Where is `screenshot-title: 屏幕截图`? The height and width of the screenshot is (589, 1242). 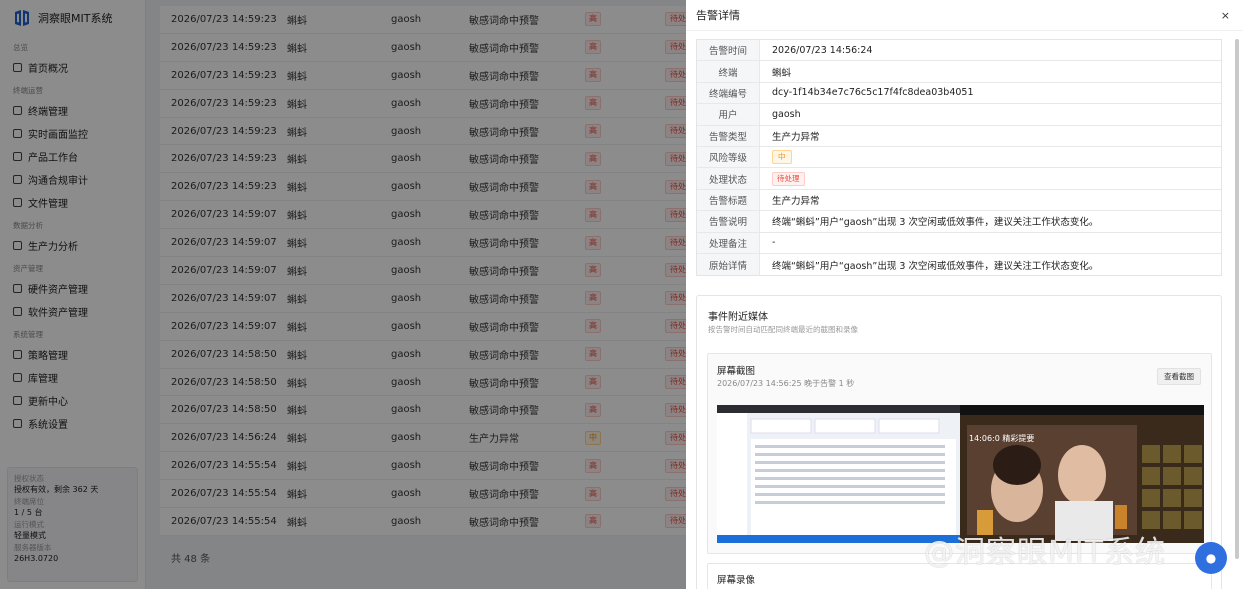
screenshot-title: 屏幕截图 is located at coordinates (736, 371).